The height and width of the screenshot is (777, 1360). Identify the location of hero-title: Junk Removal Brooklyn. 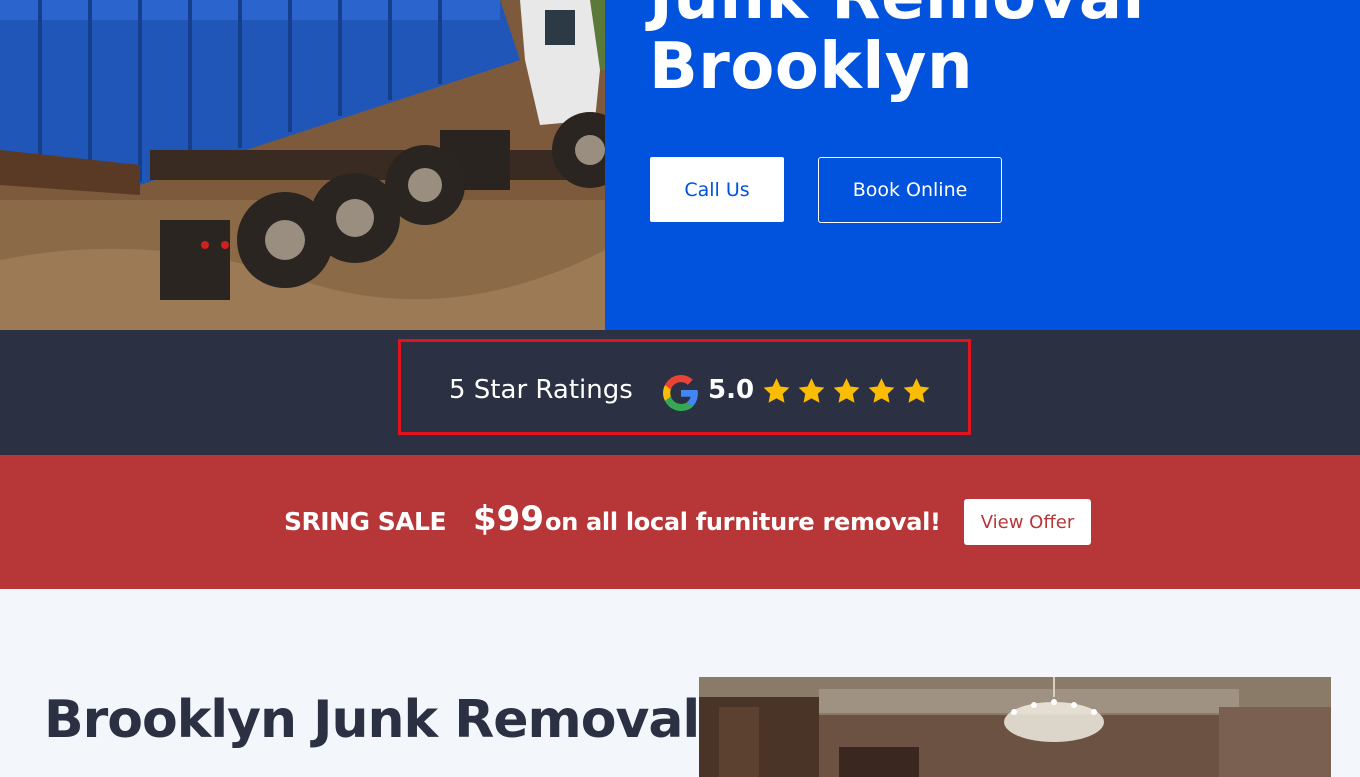
(897, 51).